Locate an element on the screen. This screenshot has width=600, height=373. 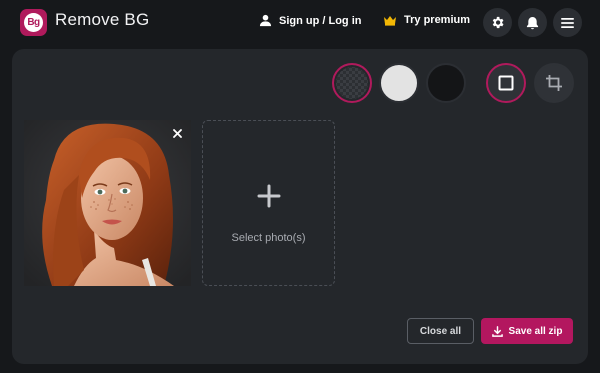
square-icon is located at coordinates (506, 83).